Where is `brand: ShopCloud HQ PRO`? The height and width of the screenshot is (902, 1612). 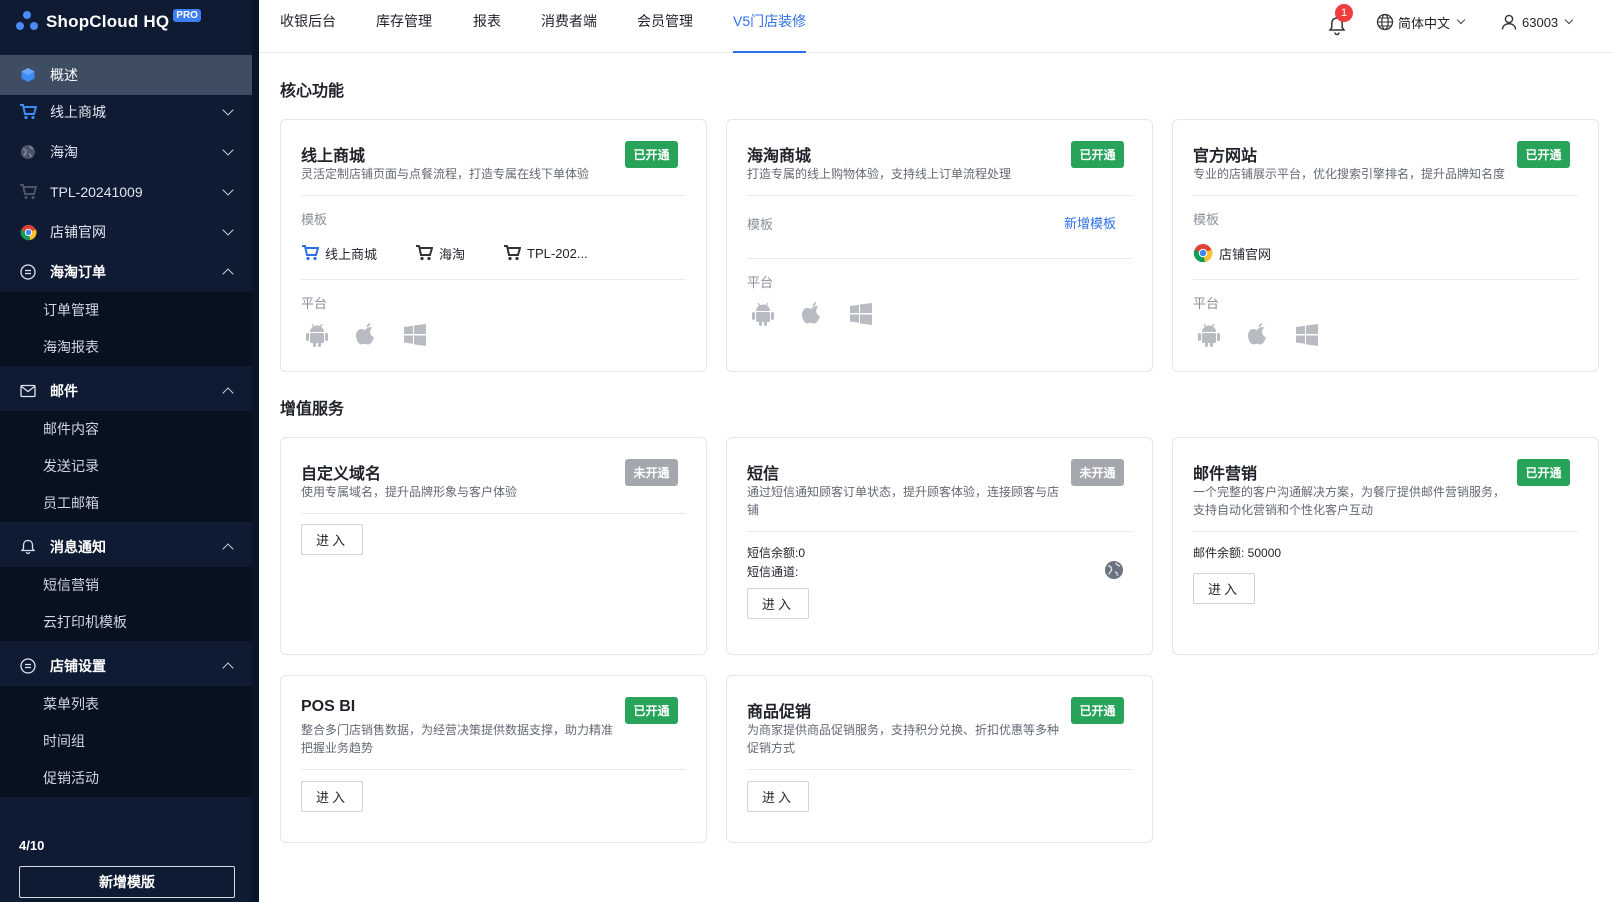 brand: ShopCloud HQ PRO is located at coordinates (108, 22).